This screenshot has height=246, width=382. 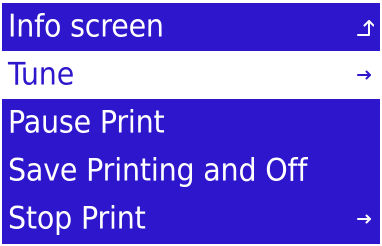 I want to click on menu-item-label: Info screen, so click(x=86, y=26).